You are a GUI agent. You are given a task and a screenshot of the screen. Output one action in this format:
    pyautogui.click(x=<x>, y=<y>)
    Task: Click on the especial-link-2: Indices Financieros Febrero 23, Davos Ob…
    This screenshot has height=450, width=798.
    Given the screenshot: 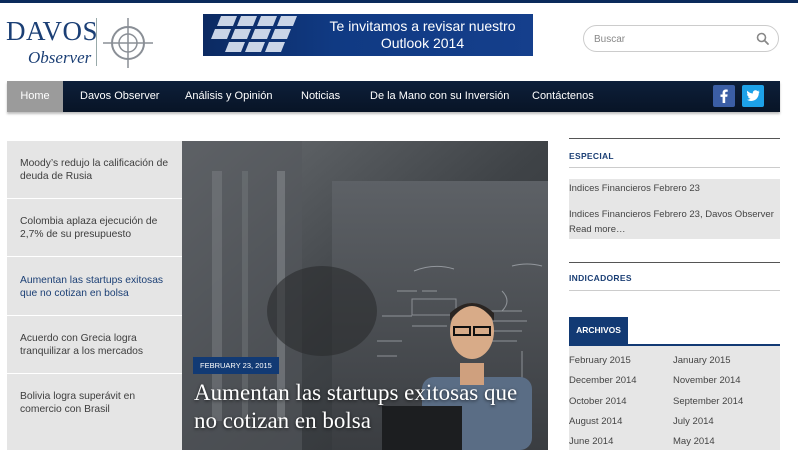 What is the action you would take?
    pyautogui.click(x=673, y=214)
    